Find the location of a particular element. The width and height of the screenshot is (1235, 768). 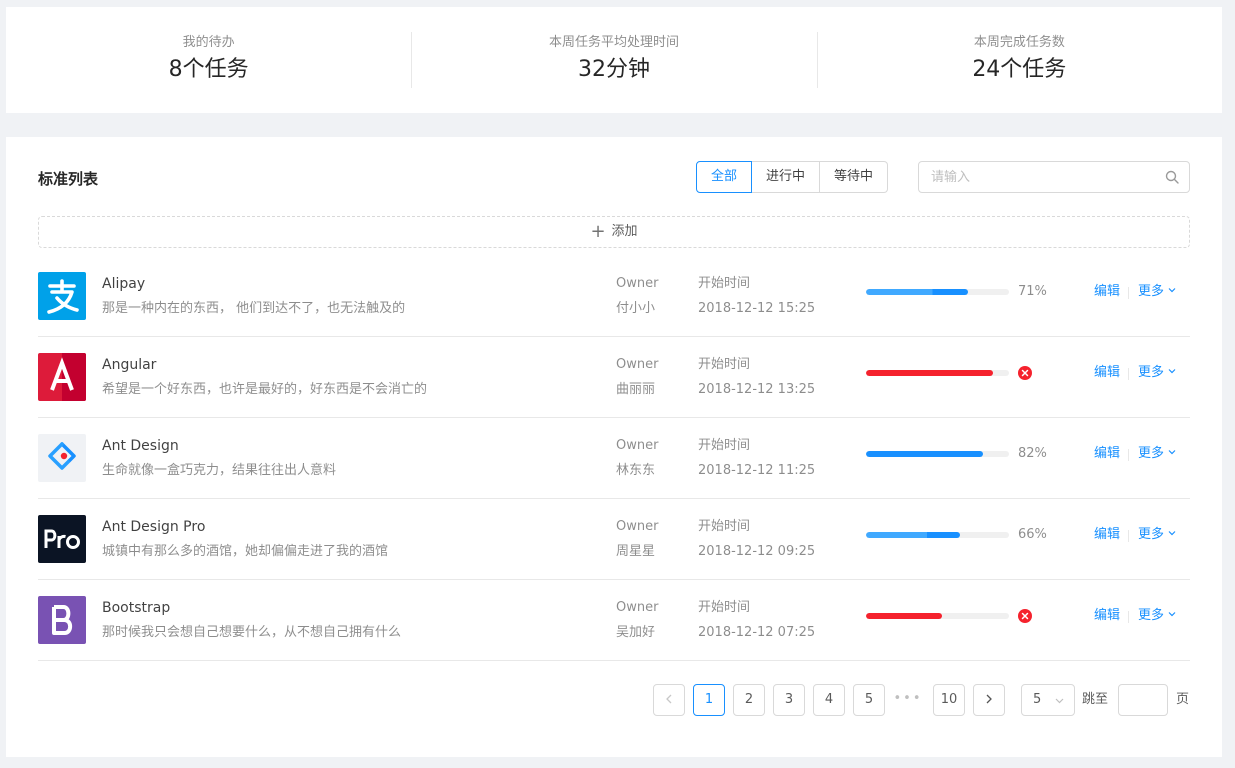

ant-design-logo-icon is located at coordinates (62, 458).